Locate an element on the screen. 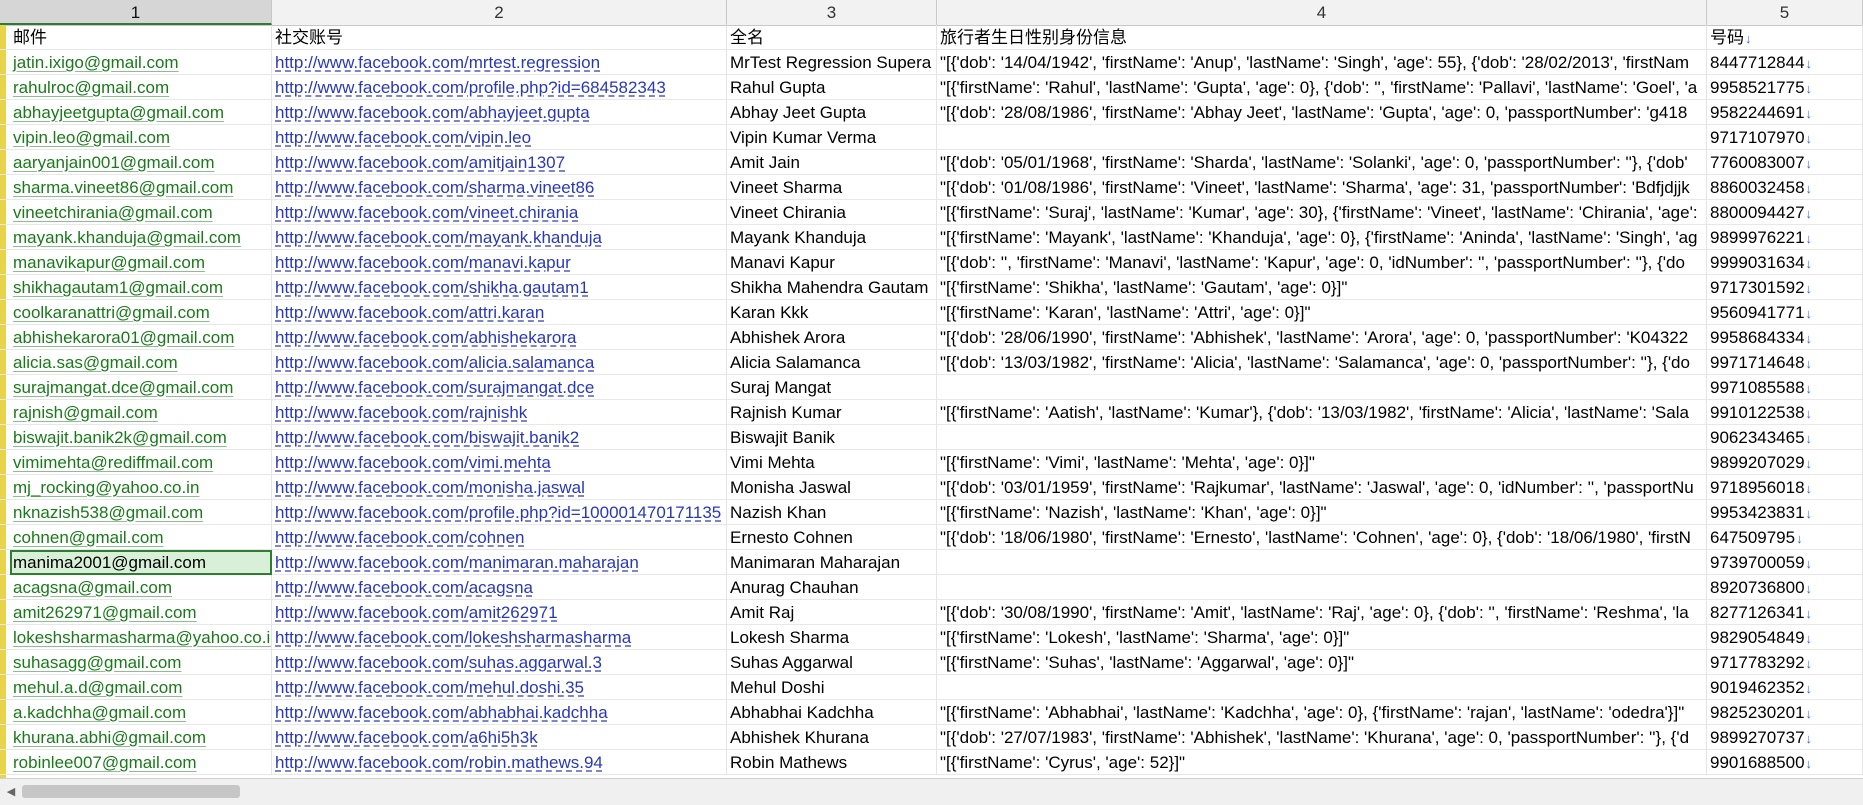 The width and height of the screenshot is (1863, 805). social-cell: http://www.facebook.com/alicia.salamanca is located at coordinates (499, 362).